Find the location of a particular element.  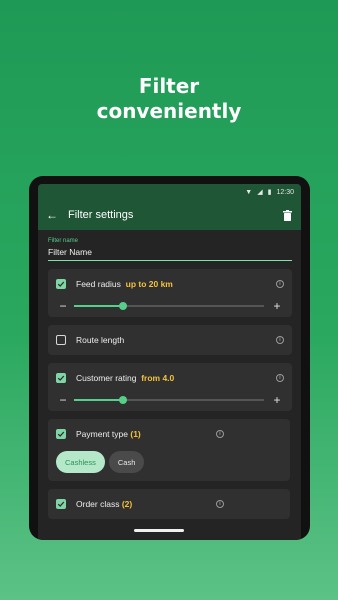

payment-options: Cashless Cash is located at coordinates (169, 465).